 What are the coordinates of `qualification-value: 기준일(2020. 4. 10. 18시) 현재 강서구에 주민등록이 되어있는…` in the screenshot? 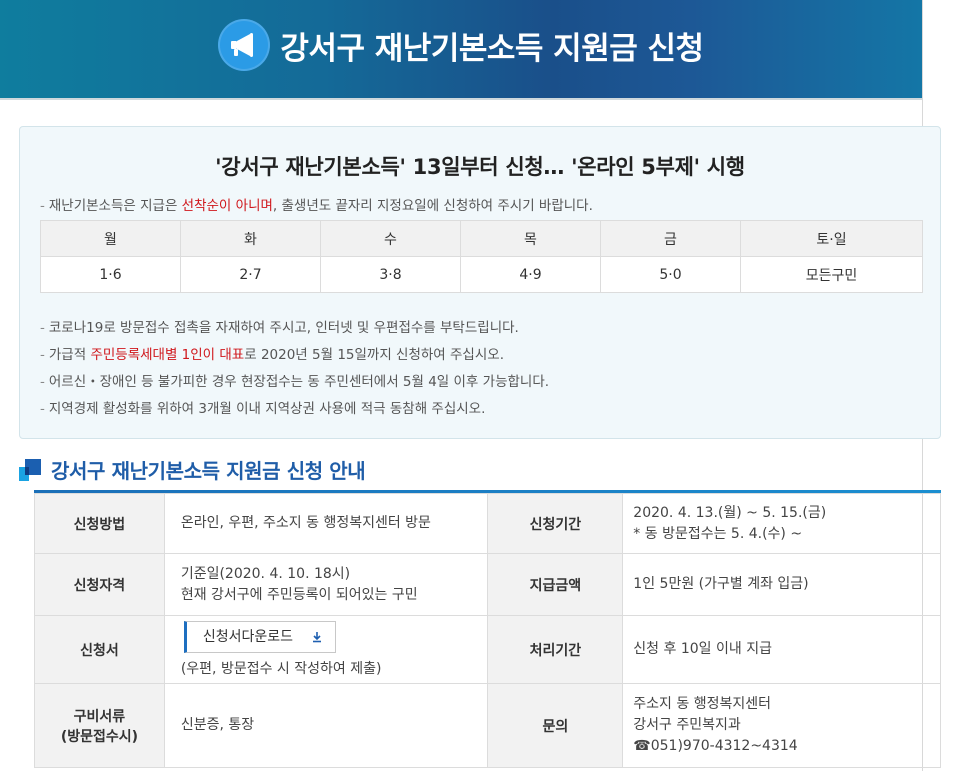 It's located at (326, 584).